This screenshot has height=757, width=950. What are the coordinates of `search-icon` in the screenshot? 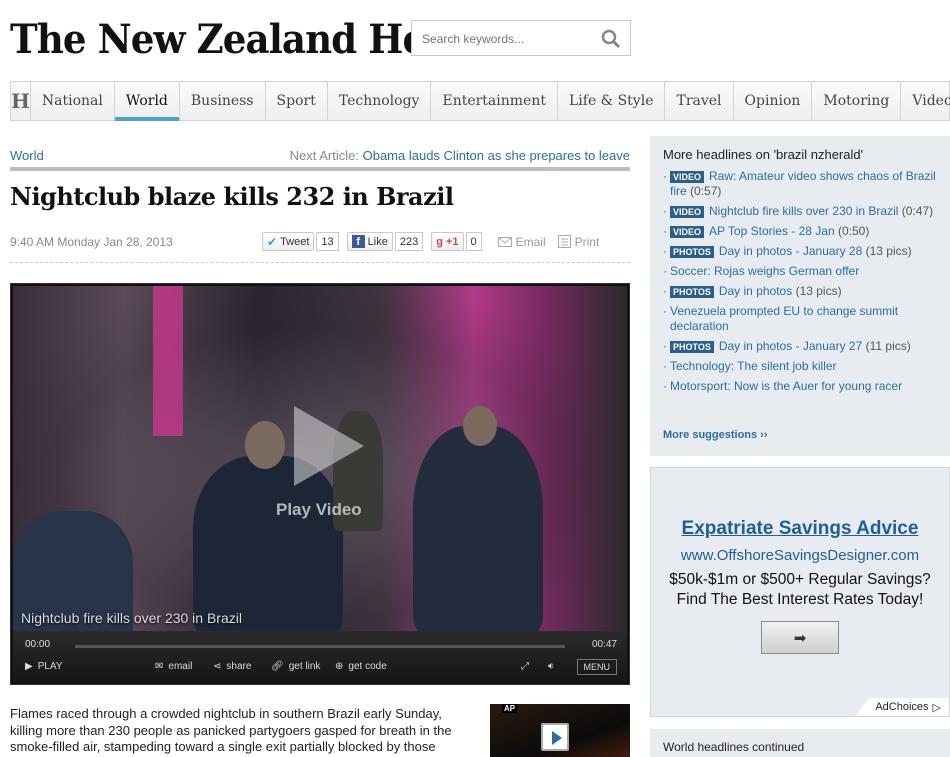 It's located at (611, 39).